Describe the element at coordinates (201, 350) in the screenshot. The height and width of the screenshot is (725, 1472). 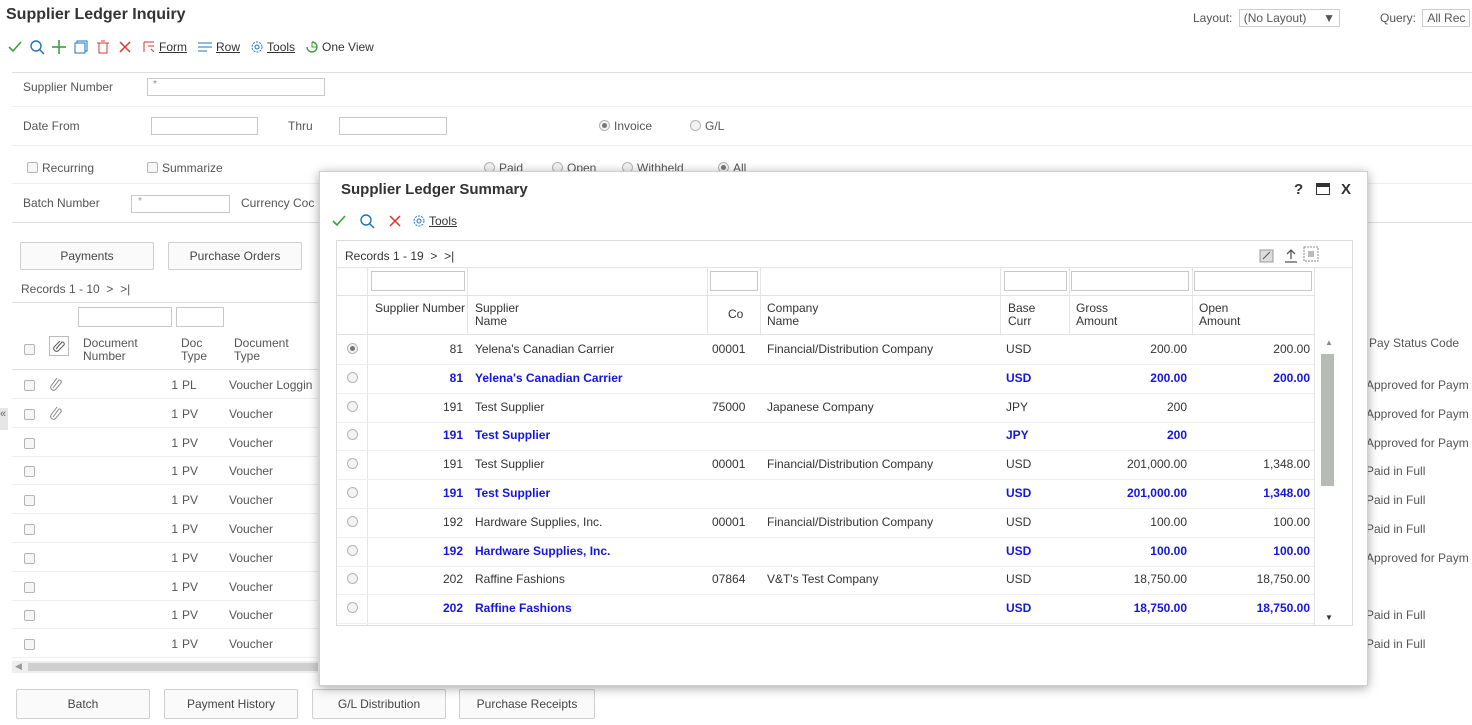
I see `doc-type-header: Doc Type` at that location.